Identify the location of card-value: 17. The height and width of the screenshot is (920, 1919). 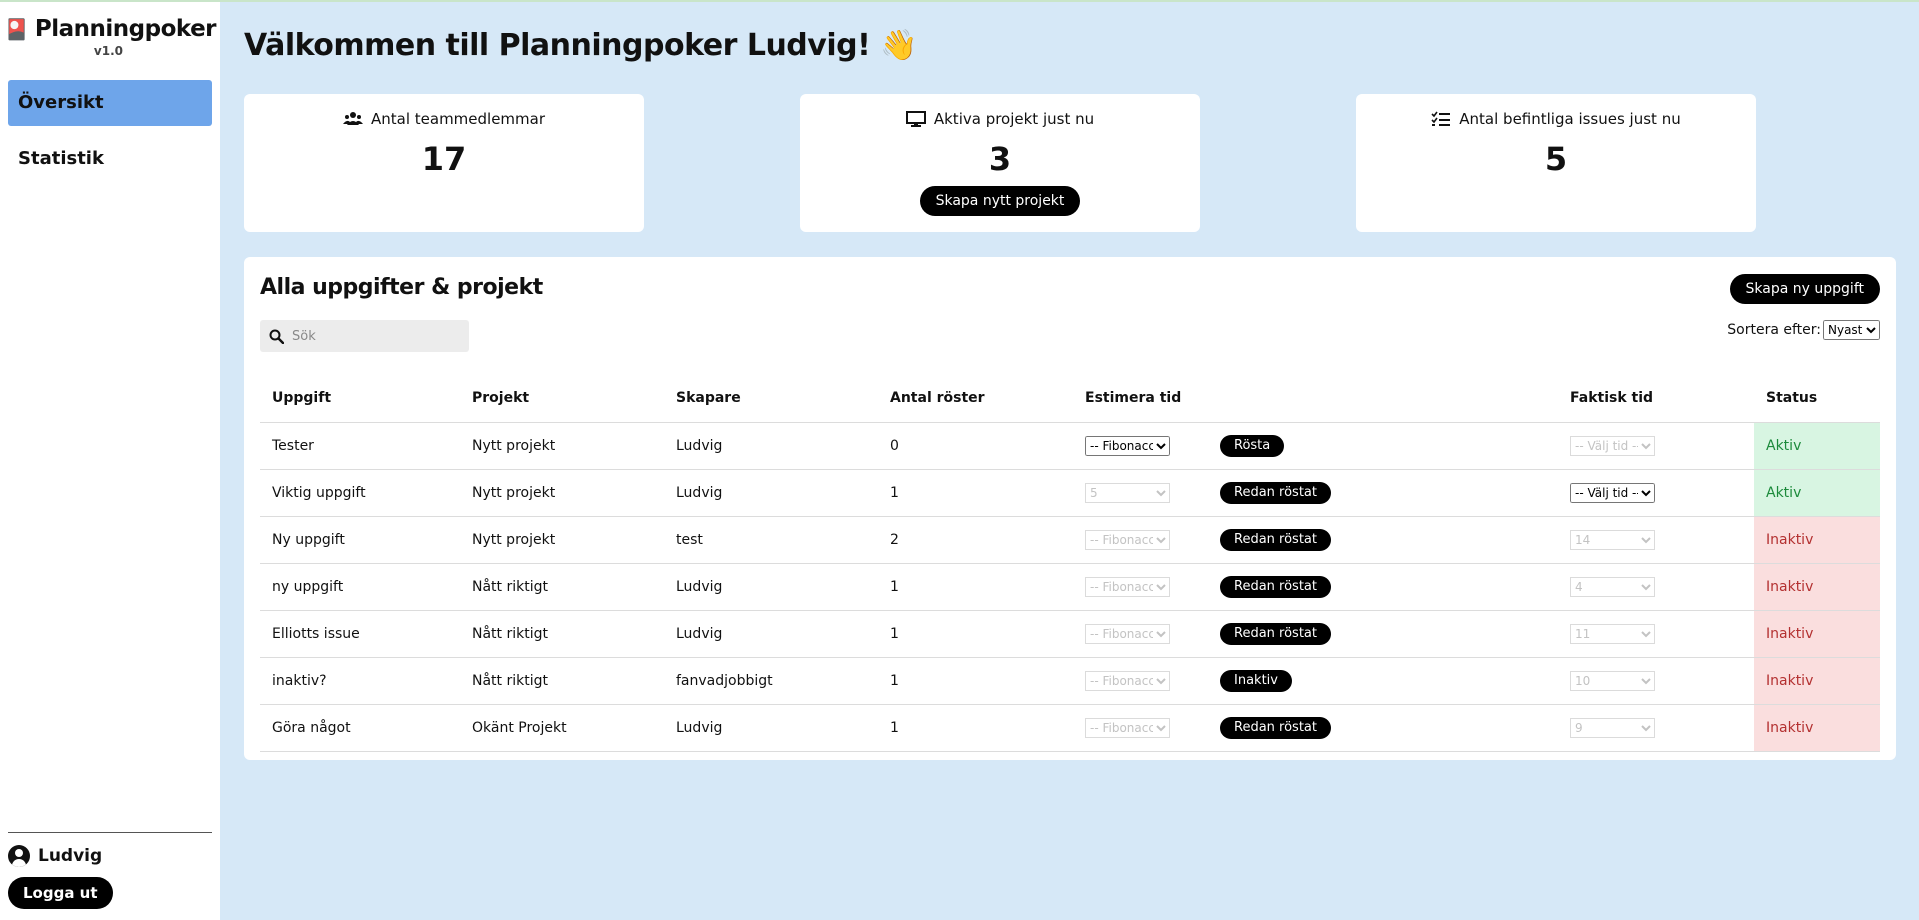
(444, 159).